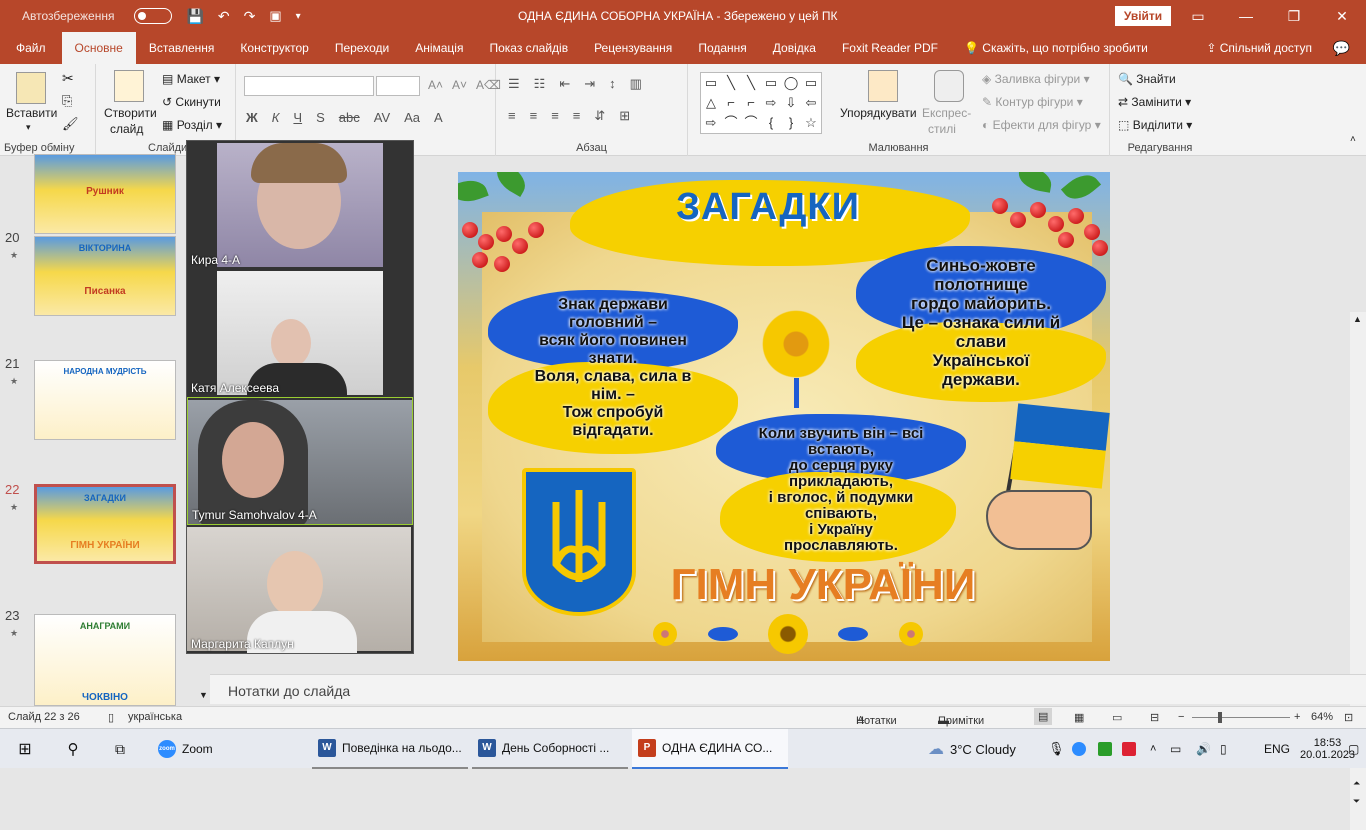  Describe the element at coordinates (1036, 79) in the screenshot. I see `shape-fill-button: ◈ Заливка фігури ▾` at that location.